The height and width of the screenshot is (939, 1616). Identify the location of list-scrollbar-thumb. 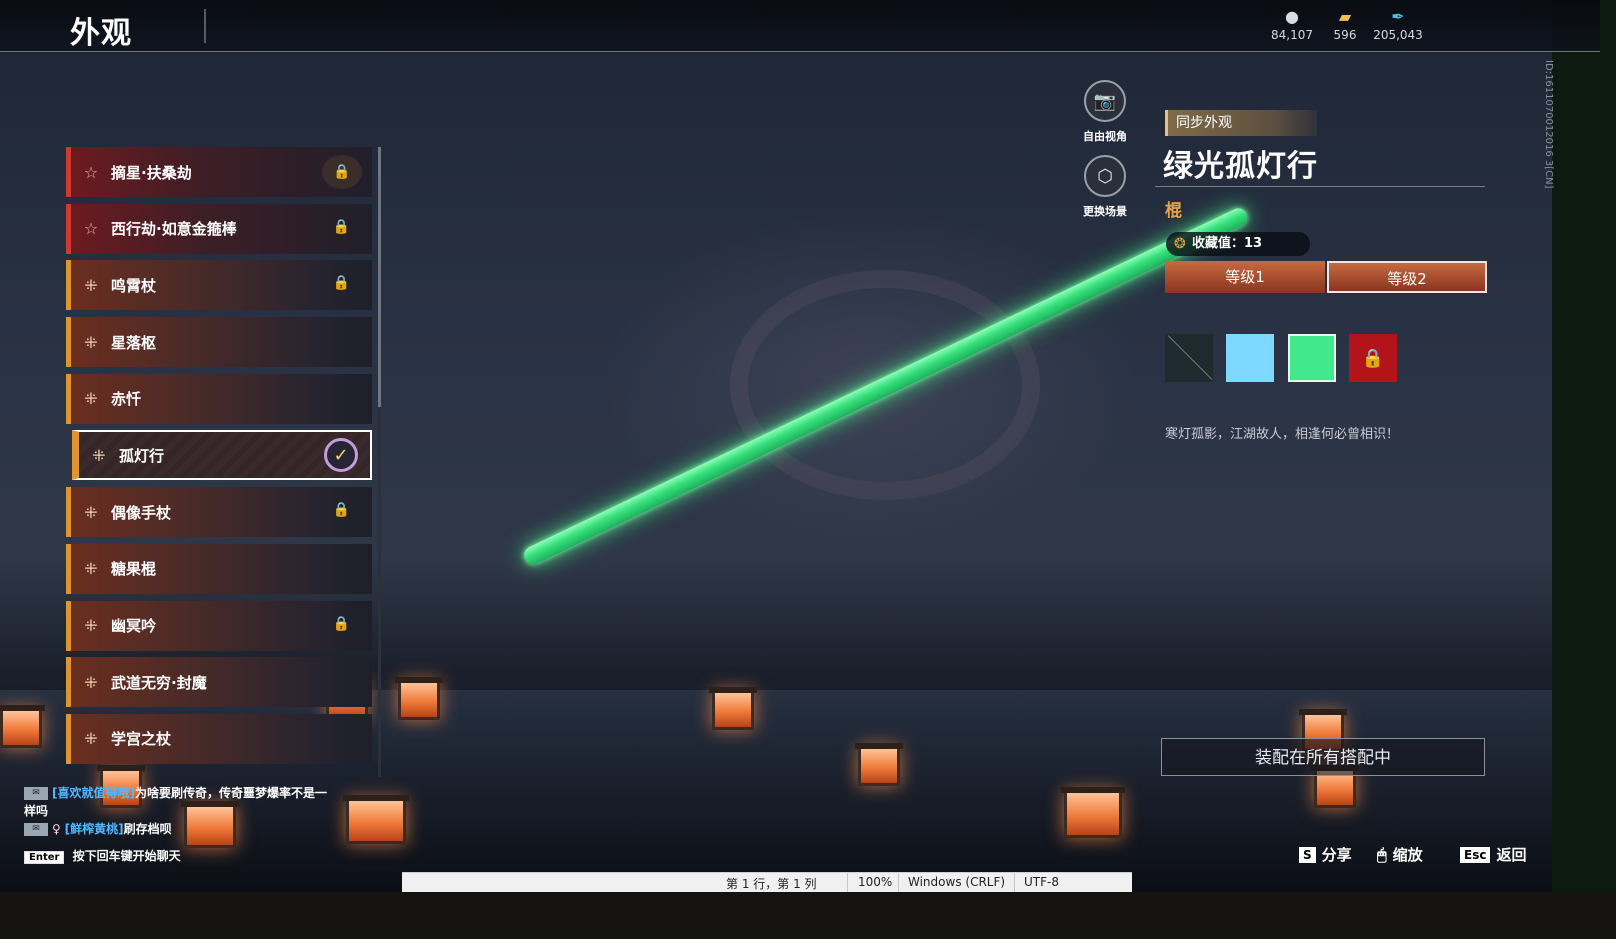
(379, 277).